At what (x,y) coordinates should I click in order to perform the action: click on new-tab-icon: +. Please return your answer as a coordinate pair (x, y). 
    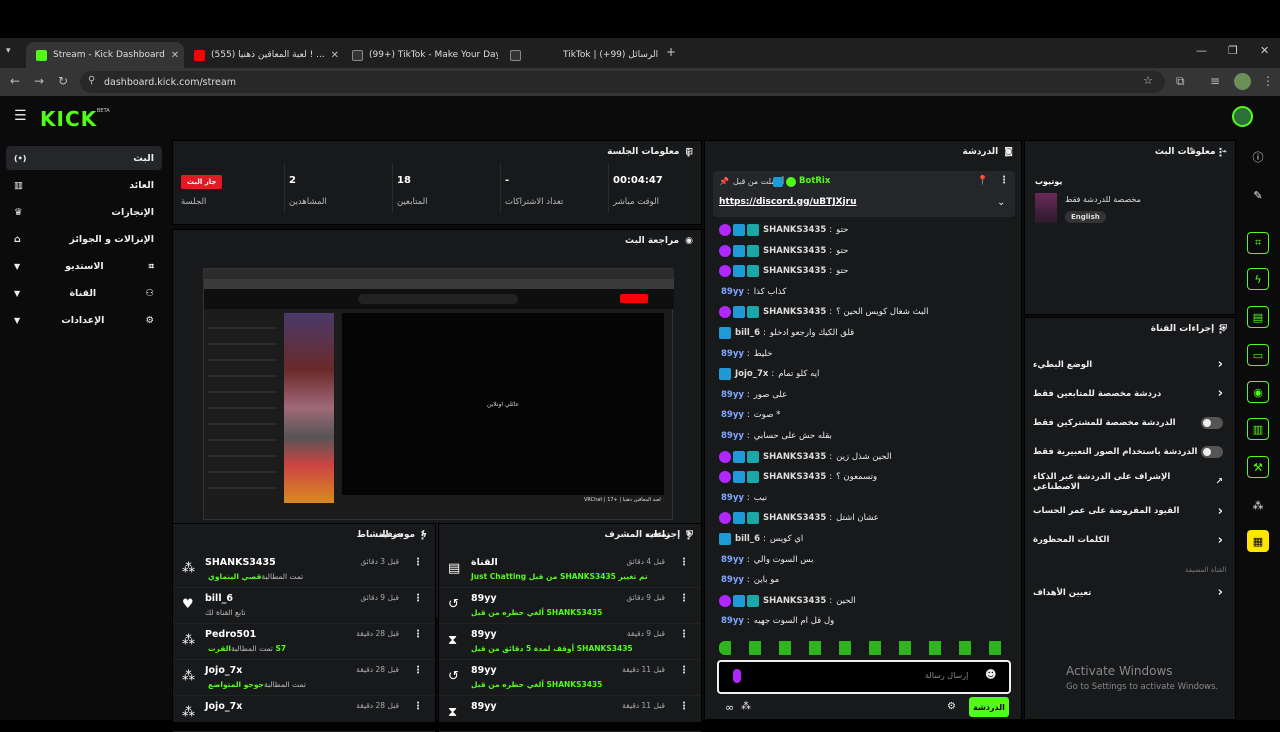
    Looking at the image, I should click on (671, 52).